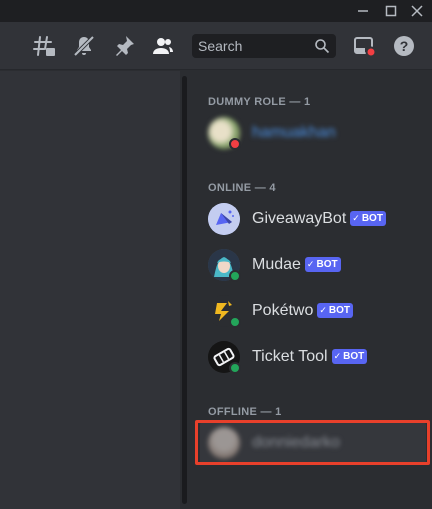  What do you see at coordinates (299, 218) in the screenshot?
I see `member-name-text: GiveawayBot` at bounding box center [299, 218].